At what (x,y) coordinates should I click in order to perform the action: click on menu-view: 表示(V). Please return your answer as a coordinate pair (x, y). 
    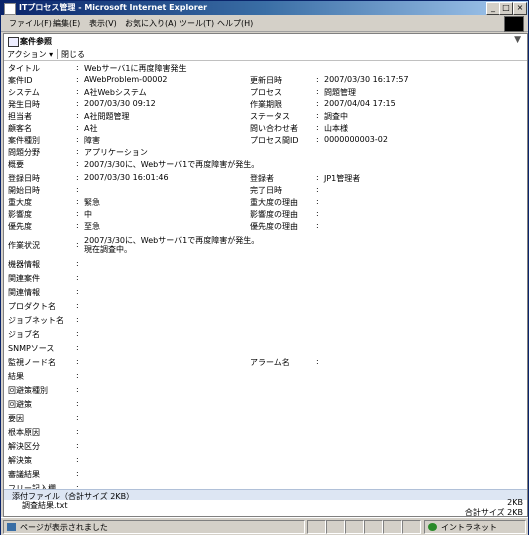
    Looking at the image, I should click on (103, 23).